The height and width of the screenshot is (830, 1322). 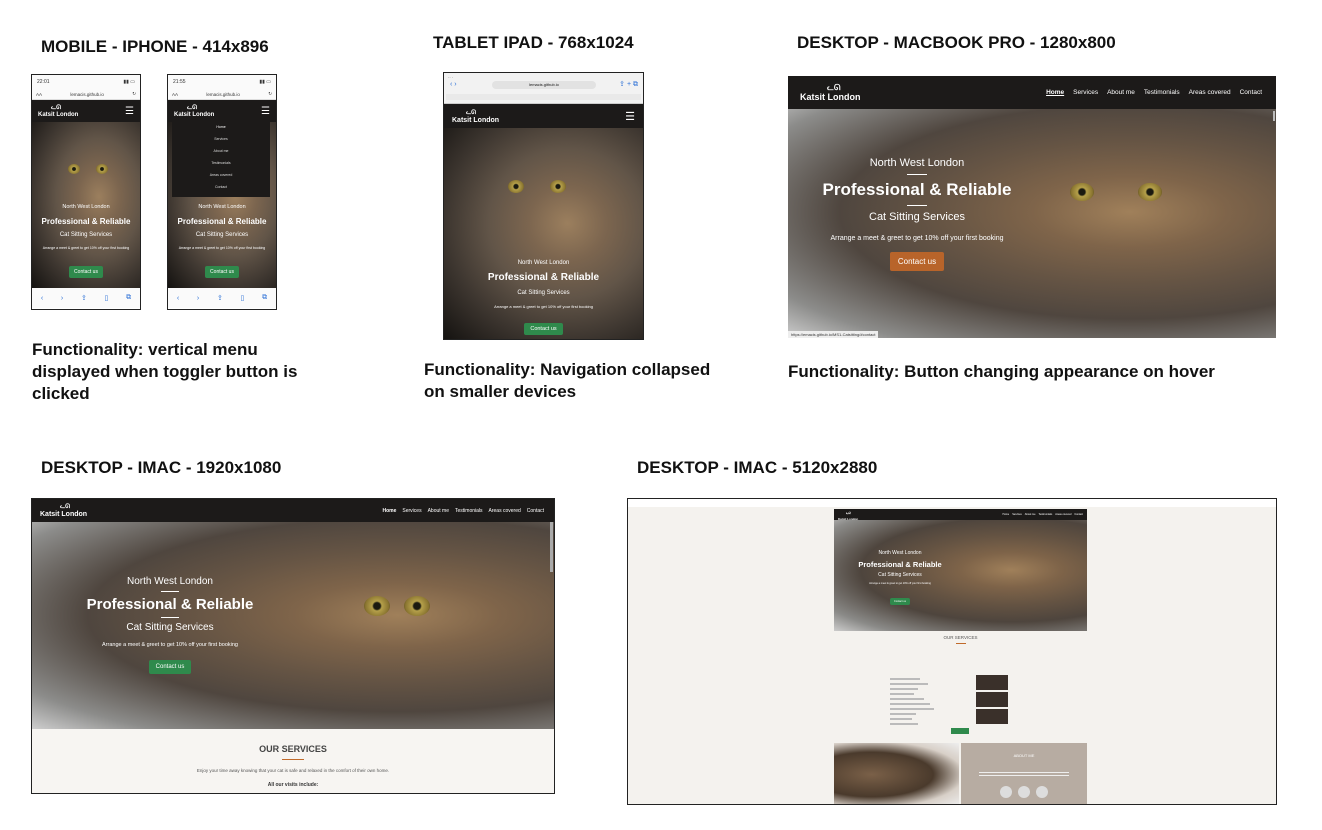 What do you see at coordinates (453, 84) in the screenshot?
I see `back-icon: ‹ ›` at bounding box center [453, 84].